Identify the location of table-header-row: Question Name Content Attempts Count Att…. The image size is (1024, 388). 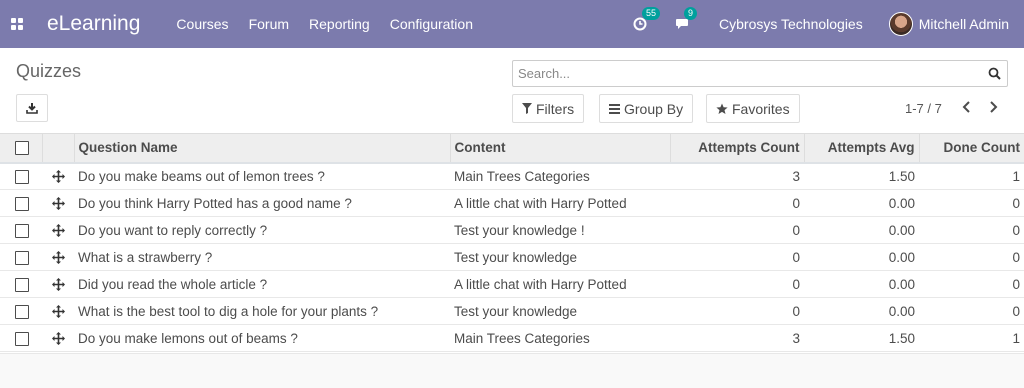
(512, 148).